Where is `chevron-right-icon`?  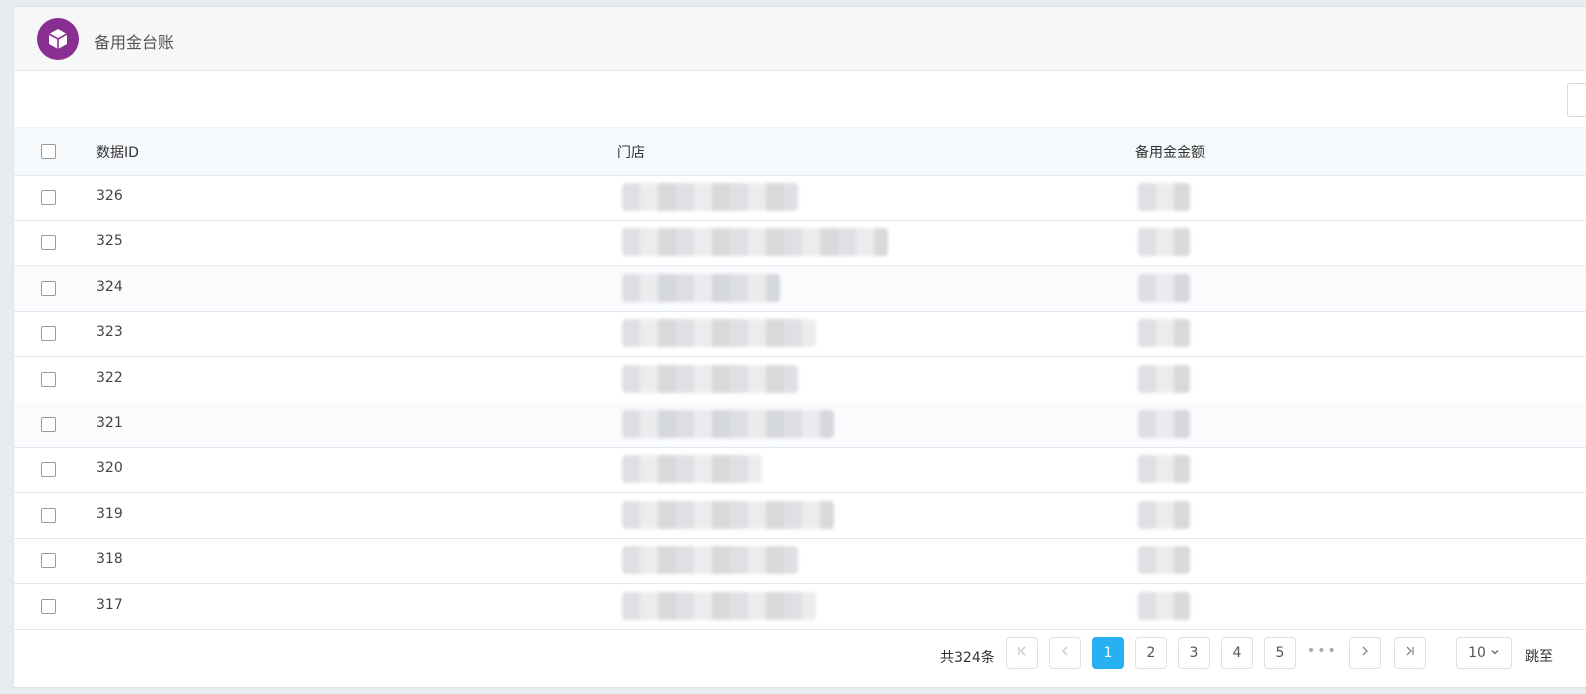 chevron-right-icon is located at coordinates (1365, 653).